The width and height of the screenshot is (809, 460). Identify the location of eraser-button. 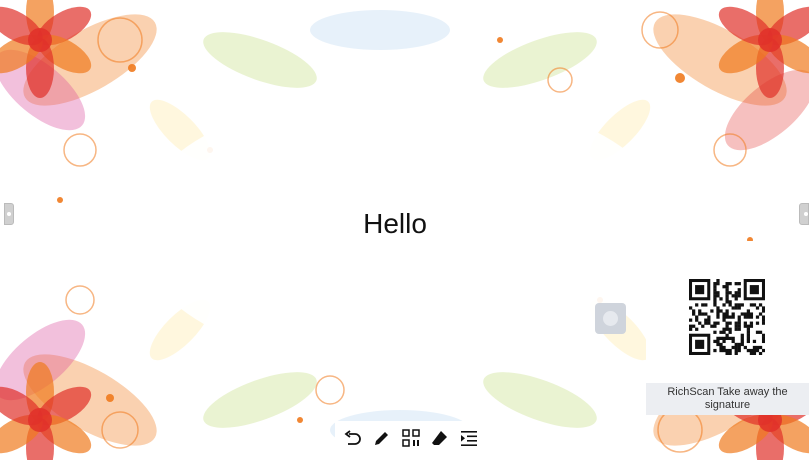
(440, 438).